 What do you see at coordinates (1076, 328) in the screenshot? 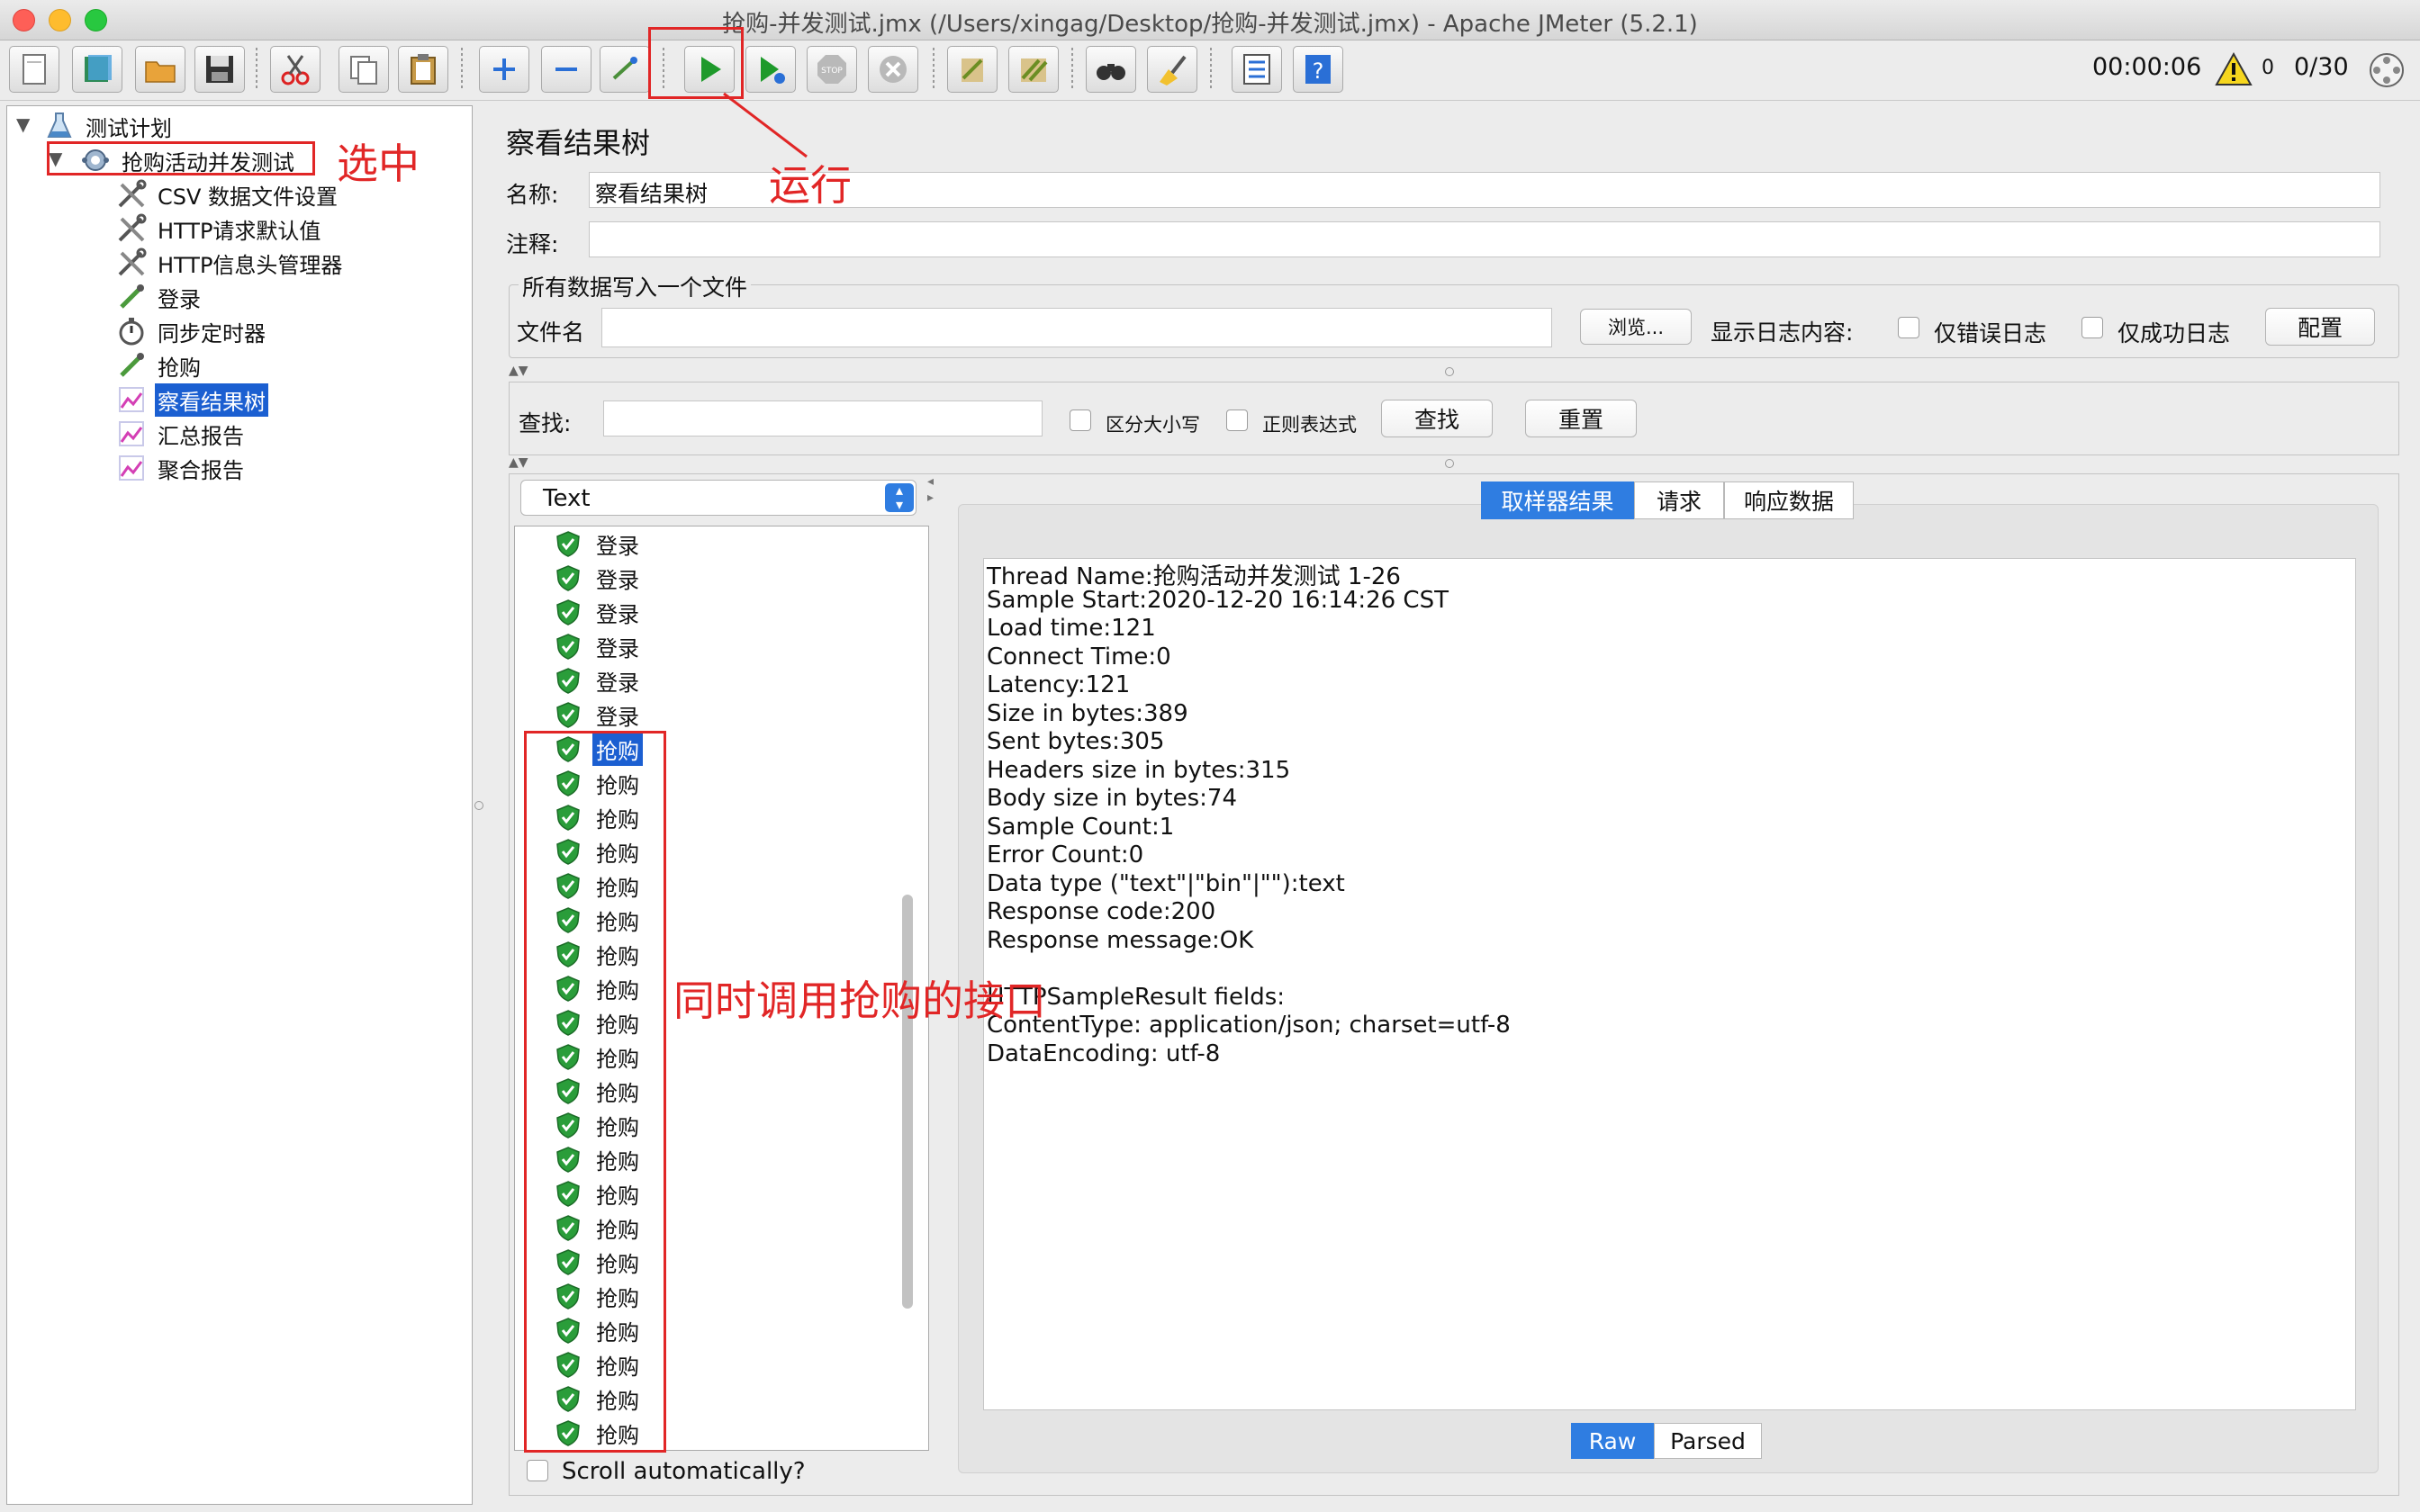
I see `filename-field` at bounding box center [1076, 328].